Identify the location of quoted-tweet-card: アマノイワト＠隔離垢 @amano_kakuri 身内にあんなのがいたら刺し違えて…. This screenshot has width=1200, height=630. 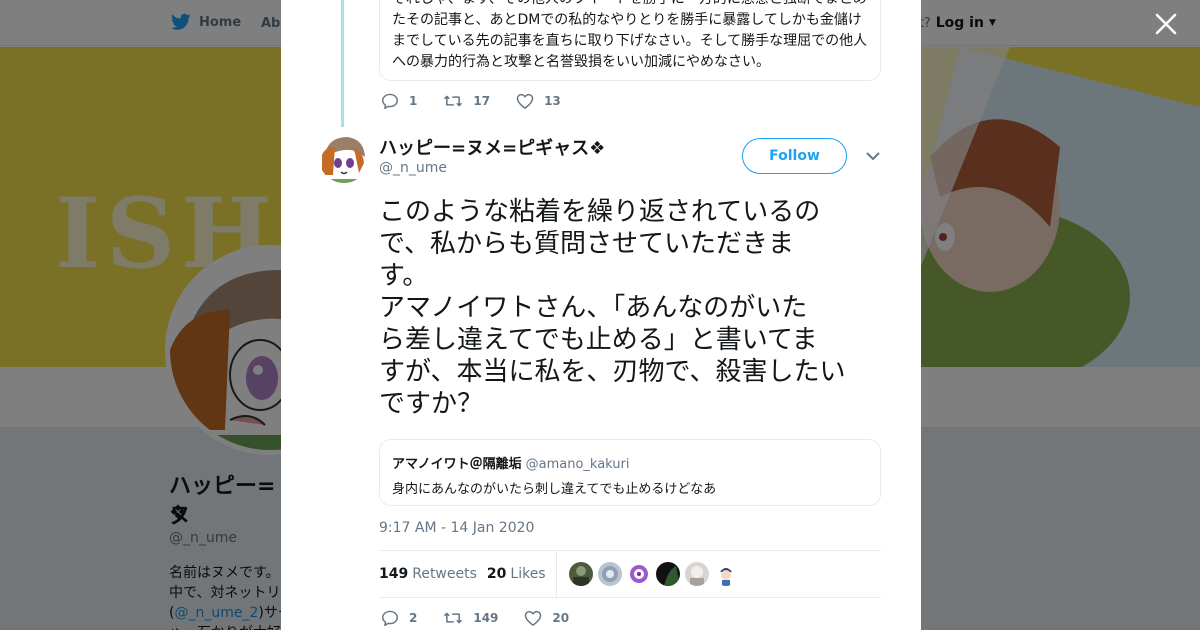
(630, 472).